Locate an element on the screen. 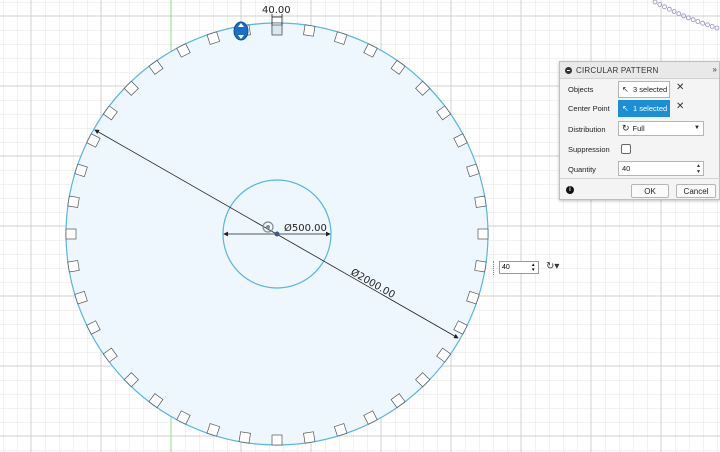  objects-value: 3 selected is located at coordinates (650, 89).